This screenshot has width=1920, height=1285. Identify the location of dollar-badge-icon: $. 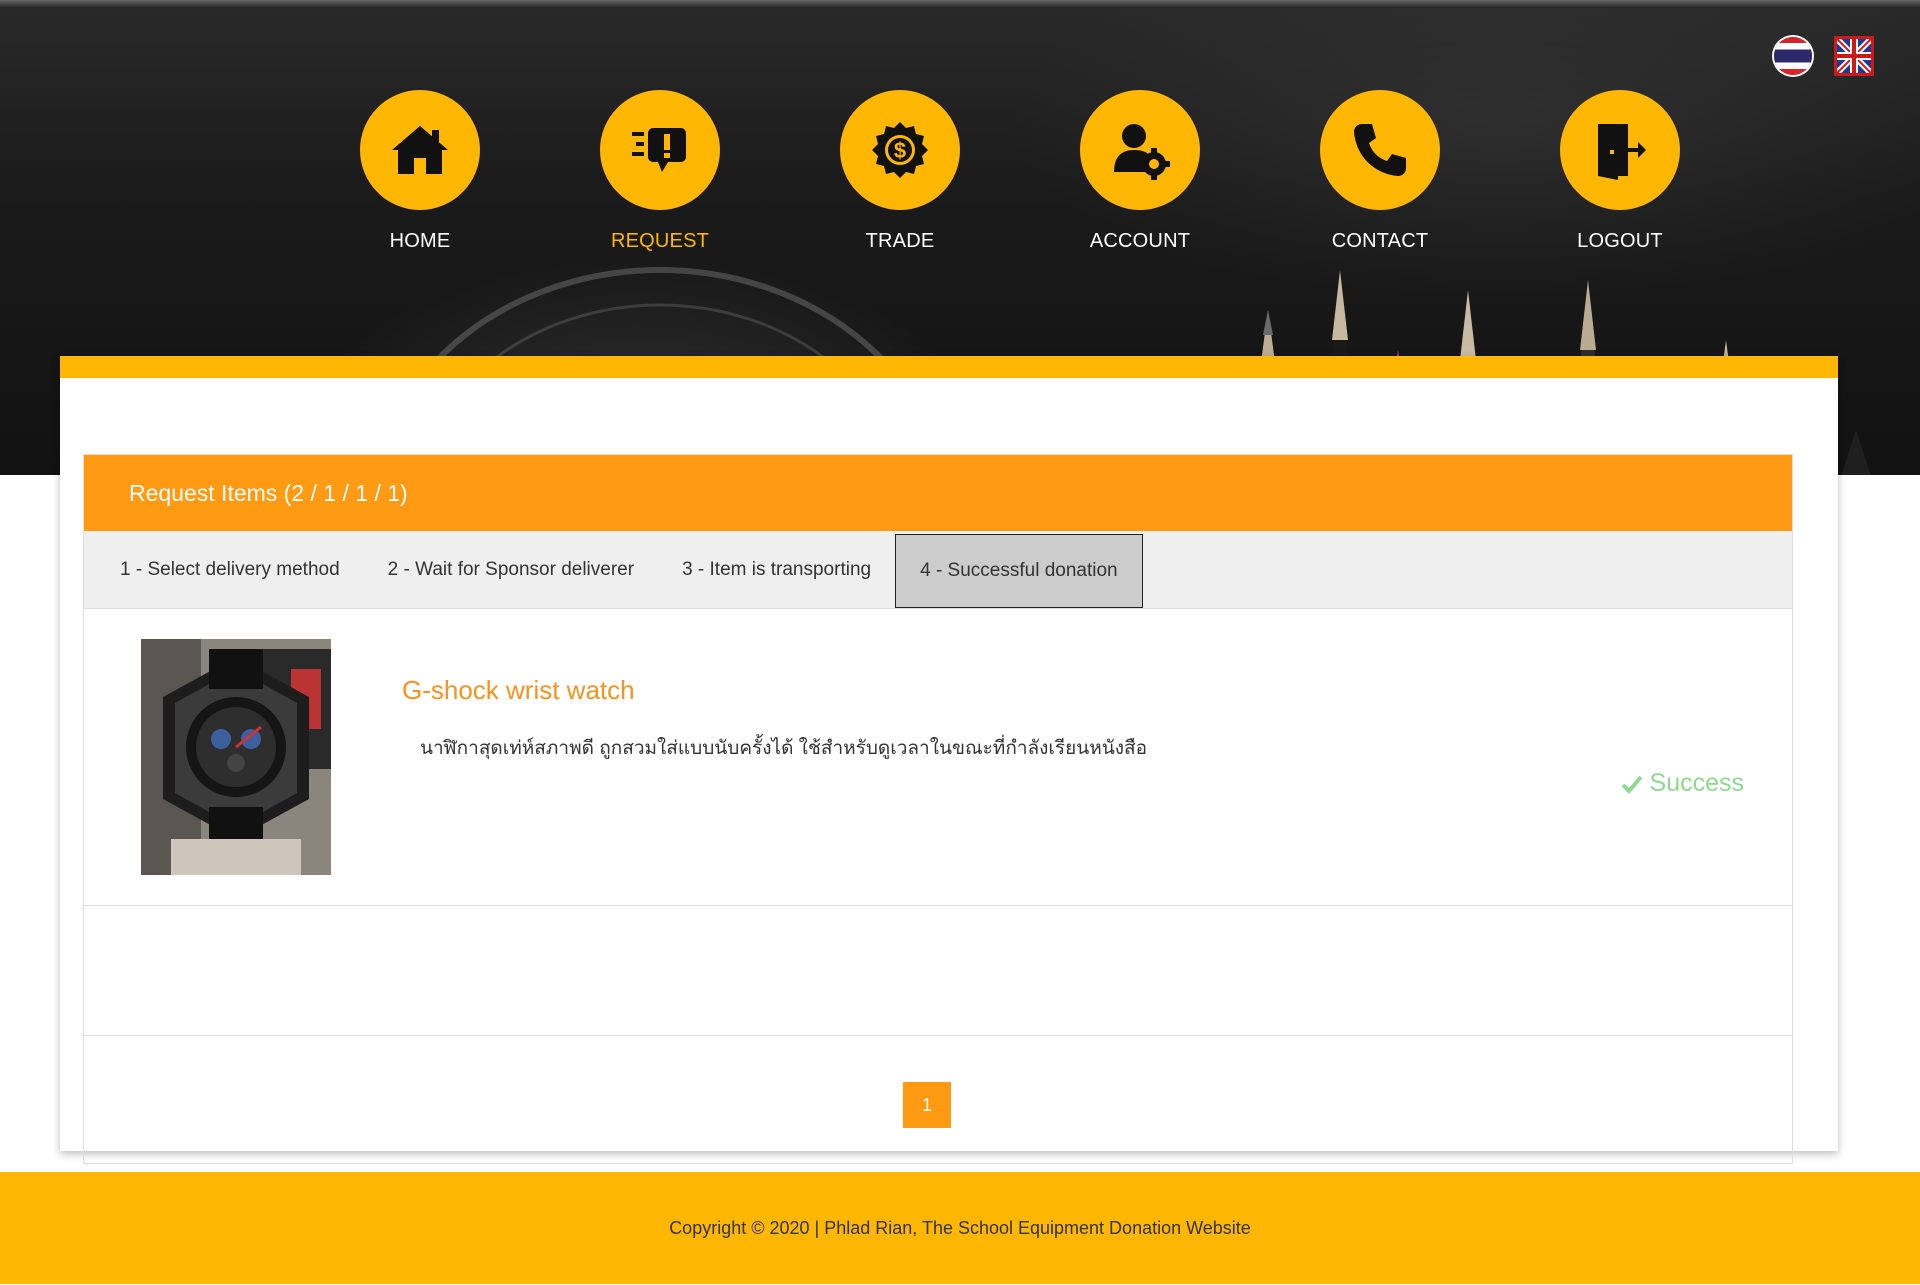
(900, 150).